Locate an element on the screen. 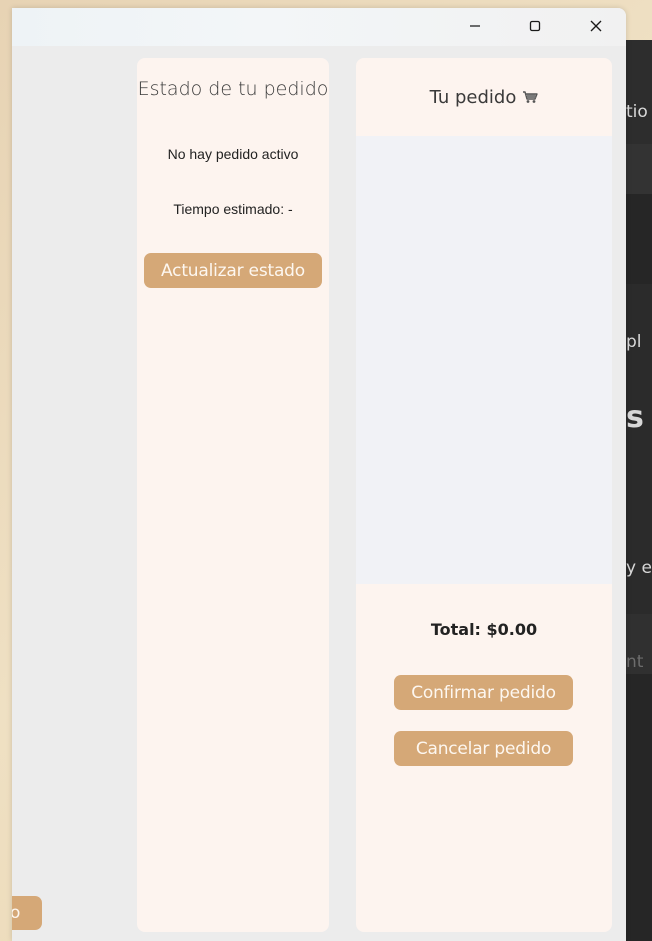  background-text-fragment: tio is located at coordinates (637, 112).